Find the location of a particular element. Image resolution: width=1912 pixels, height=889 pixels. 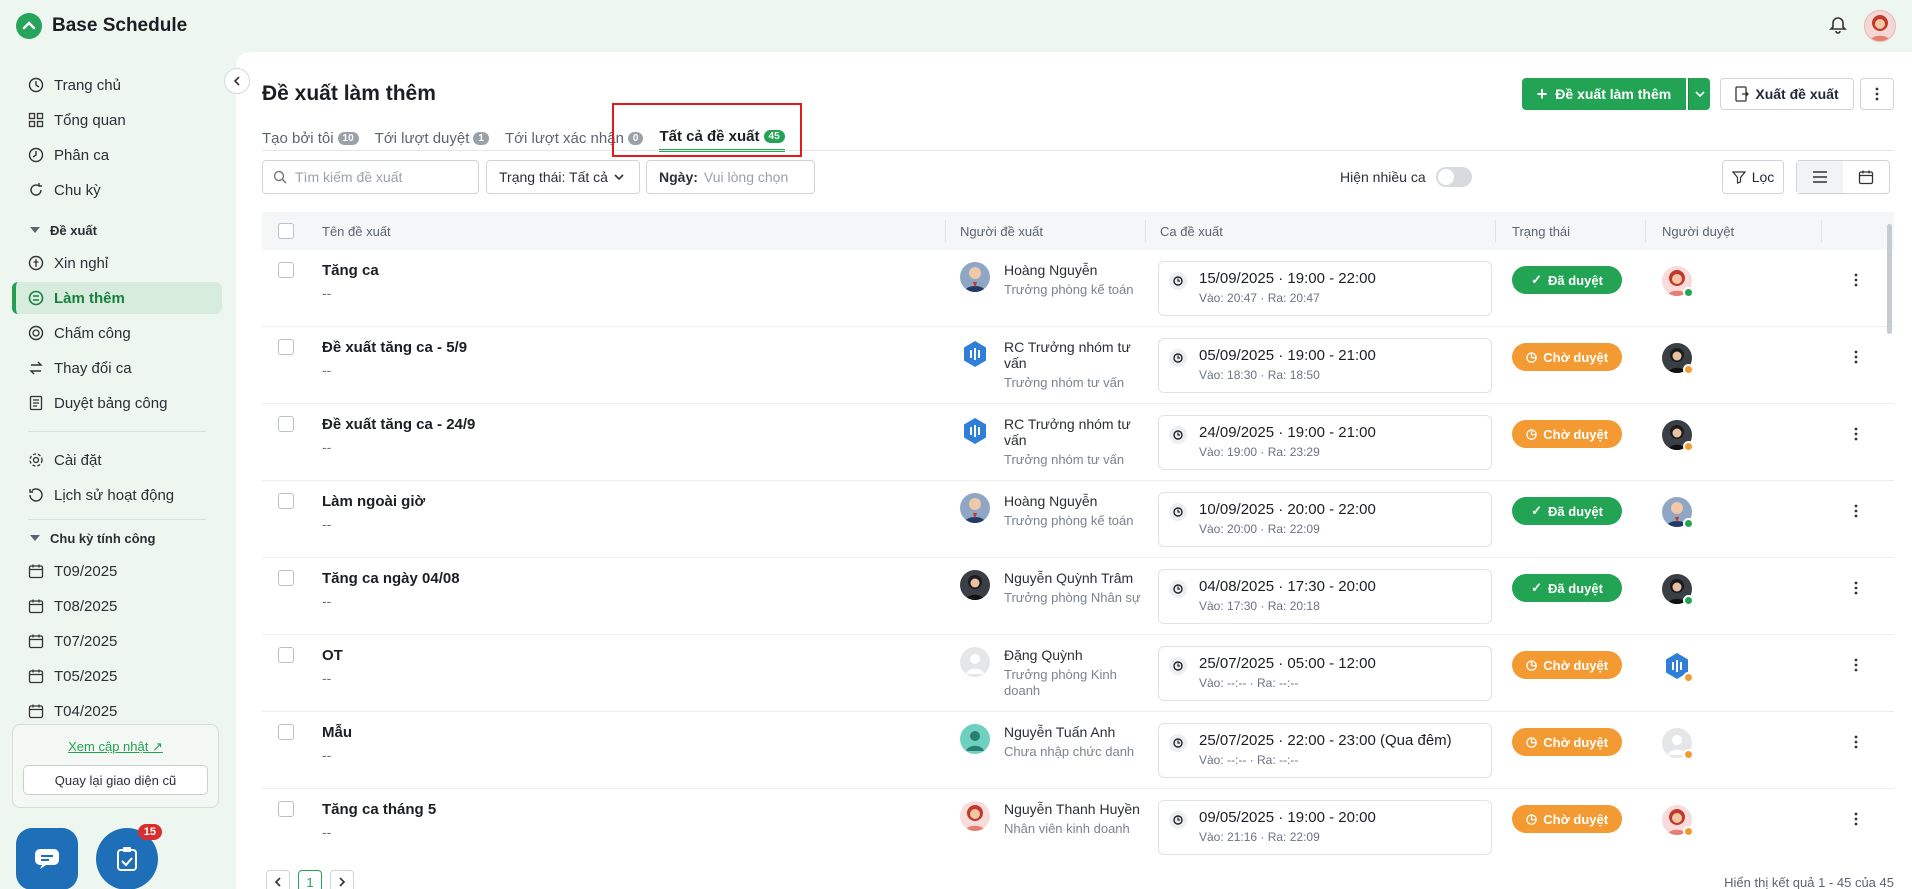

proposal-title: Đề xuất tăng ca - 24/9 is located at coordinates (398, 424).